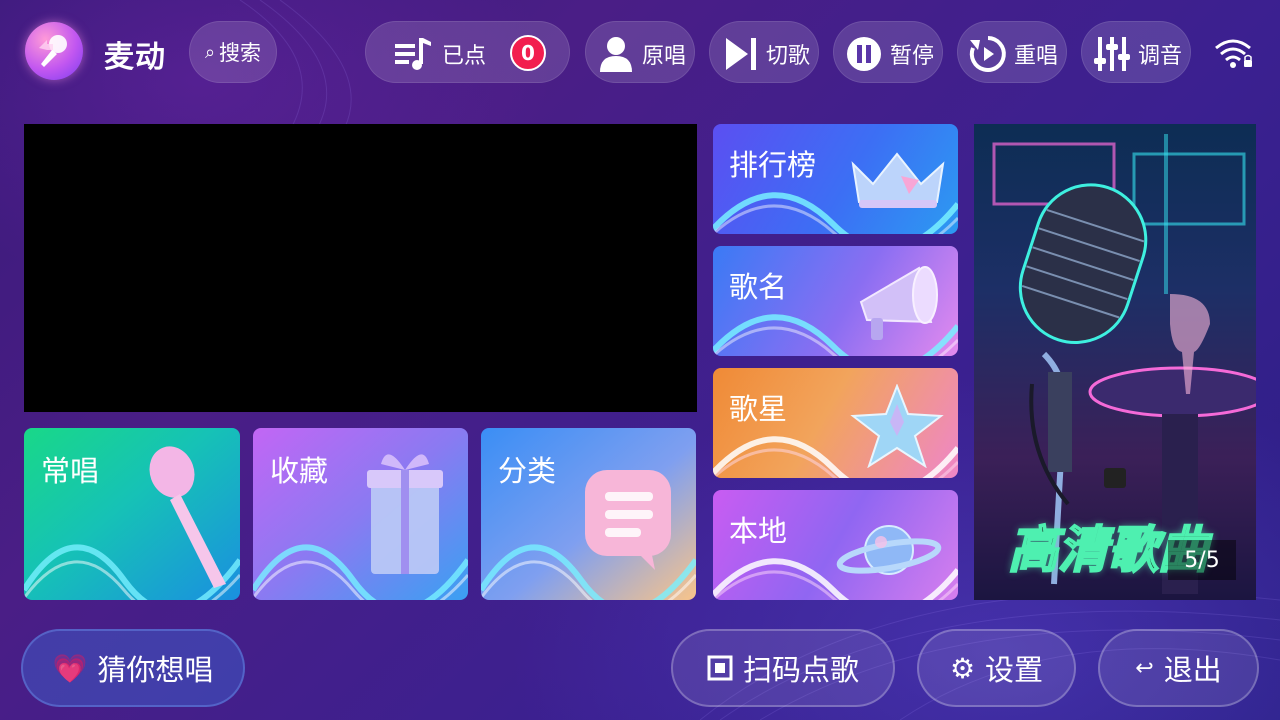 The width and height of the screenshot is (1280, 720). Describe the element at coordinates (210, 52) in the screenshot. I see `search-icon: ⌕` at that location.